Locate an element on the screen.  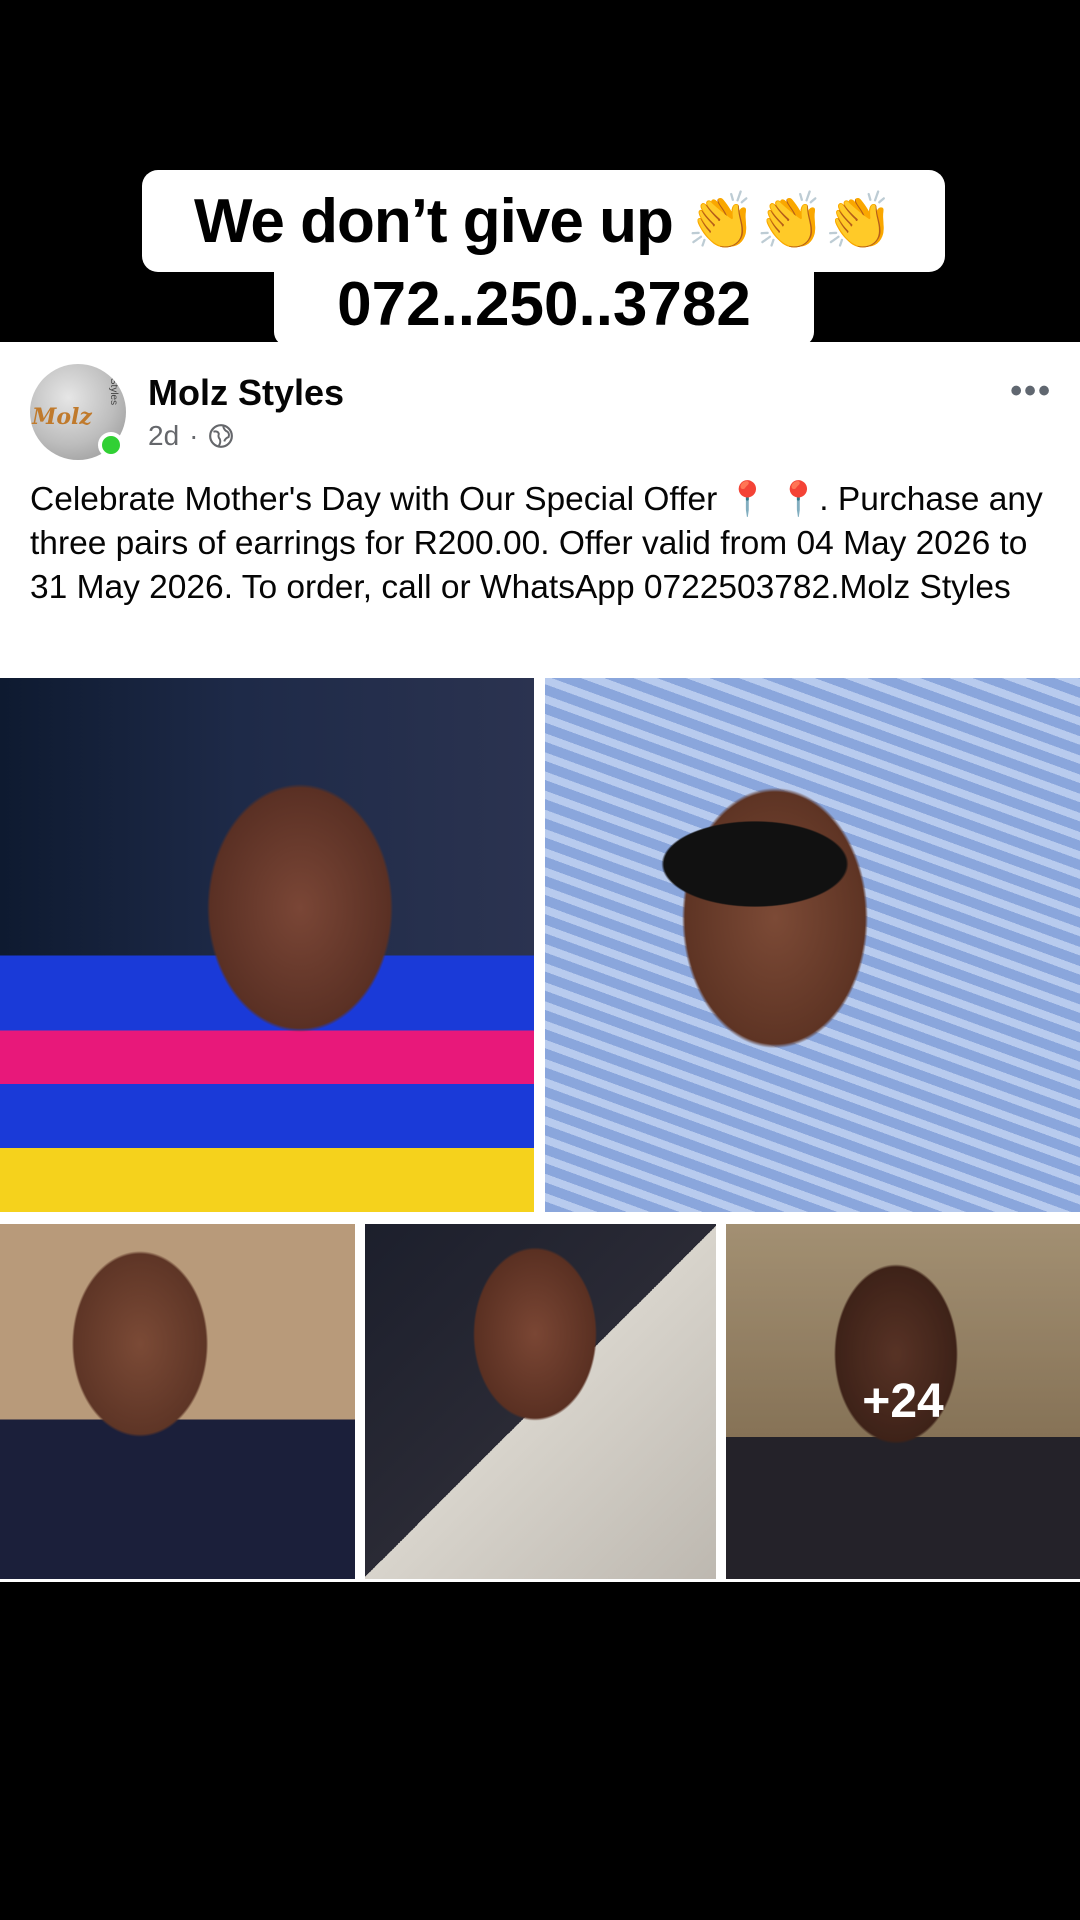
caption-line-1: We don’t give up 👏👏👏 is located at coordinates (543, 221).